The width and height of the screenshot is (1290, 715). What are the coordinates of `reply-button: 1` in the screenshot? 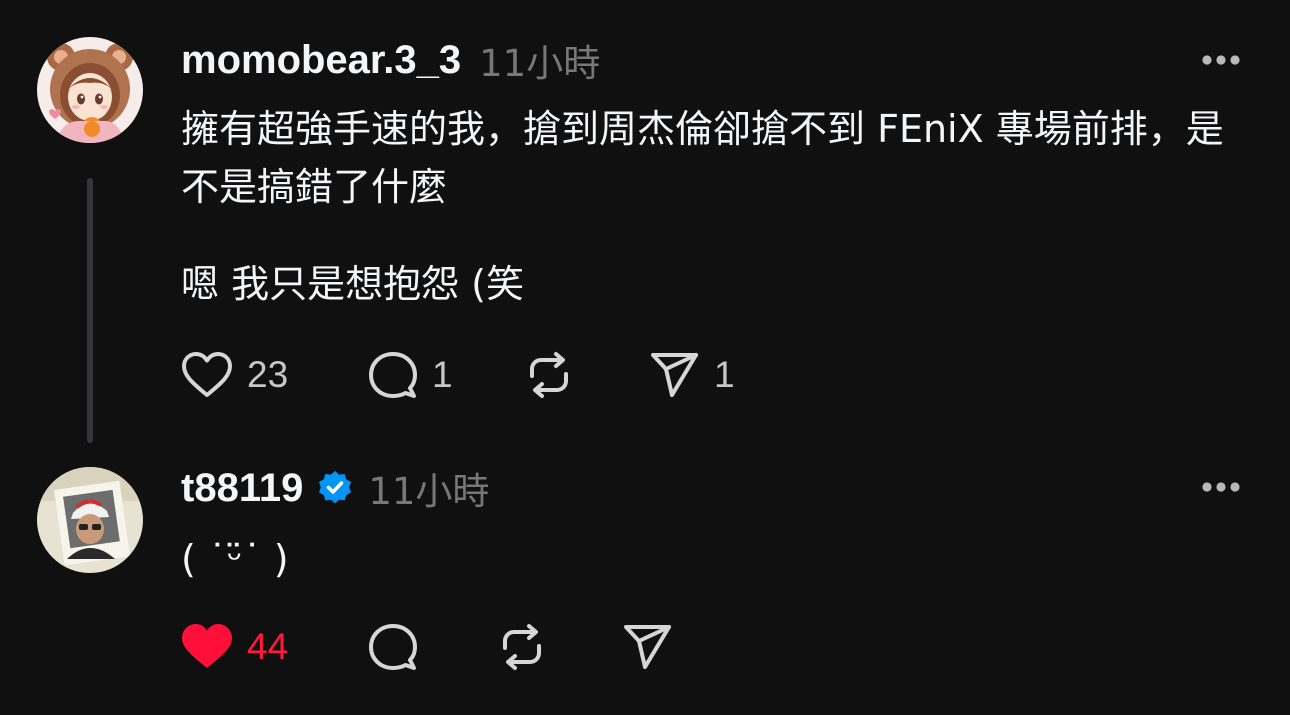 It's located at (446, 375).